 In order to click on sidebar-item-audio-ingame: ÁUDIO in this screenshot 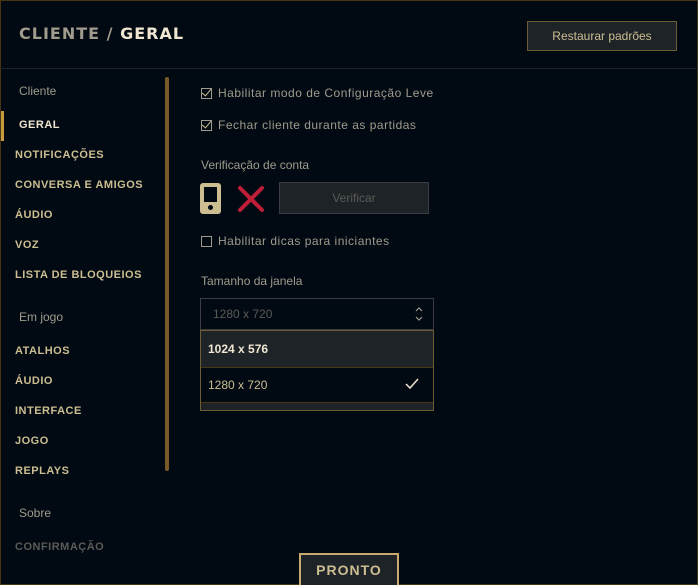, I will do `click(34, 381)`.